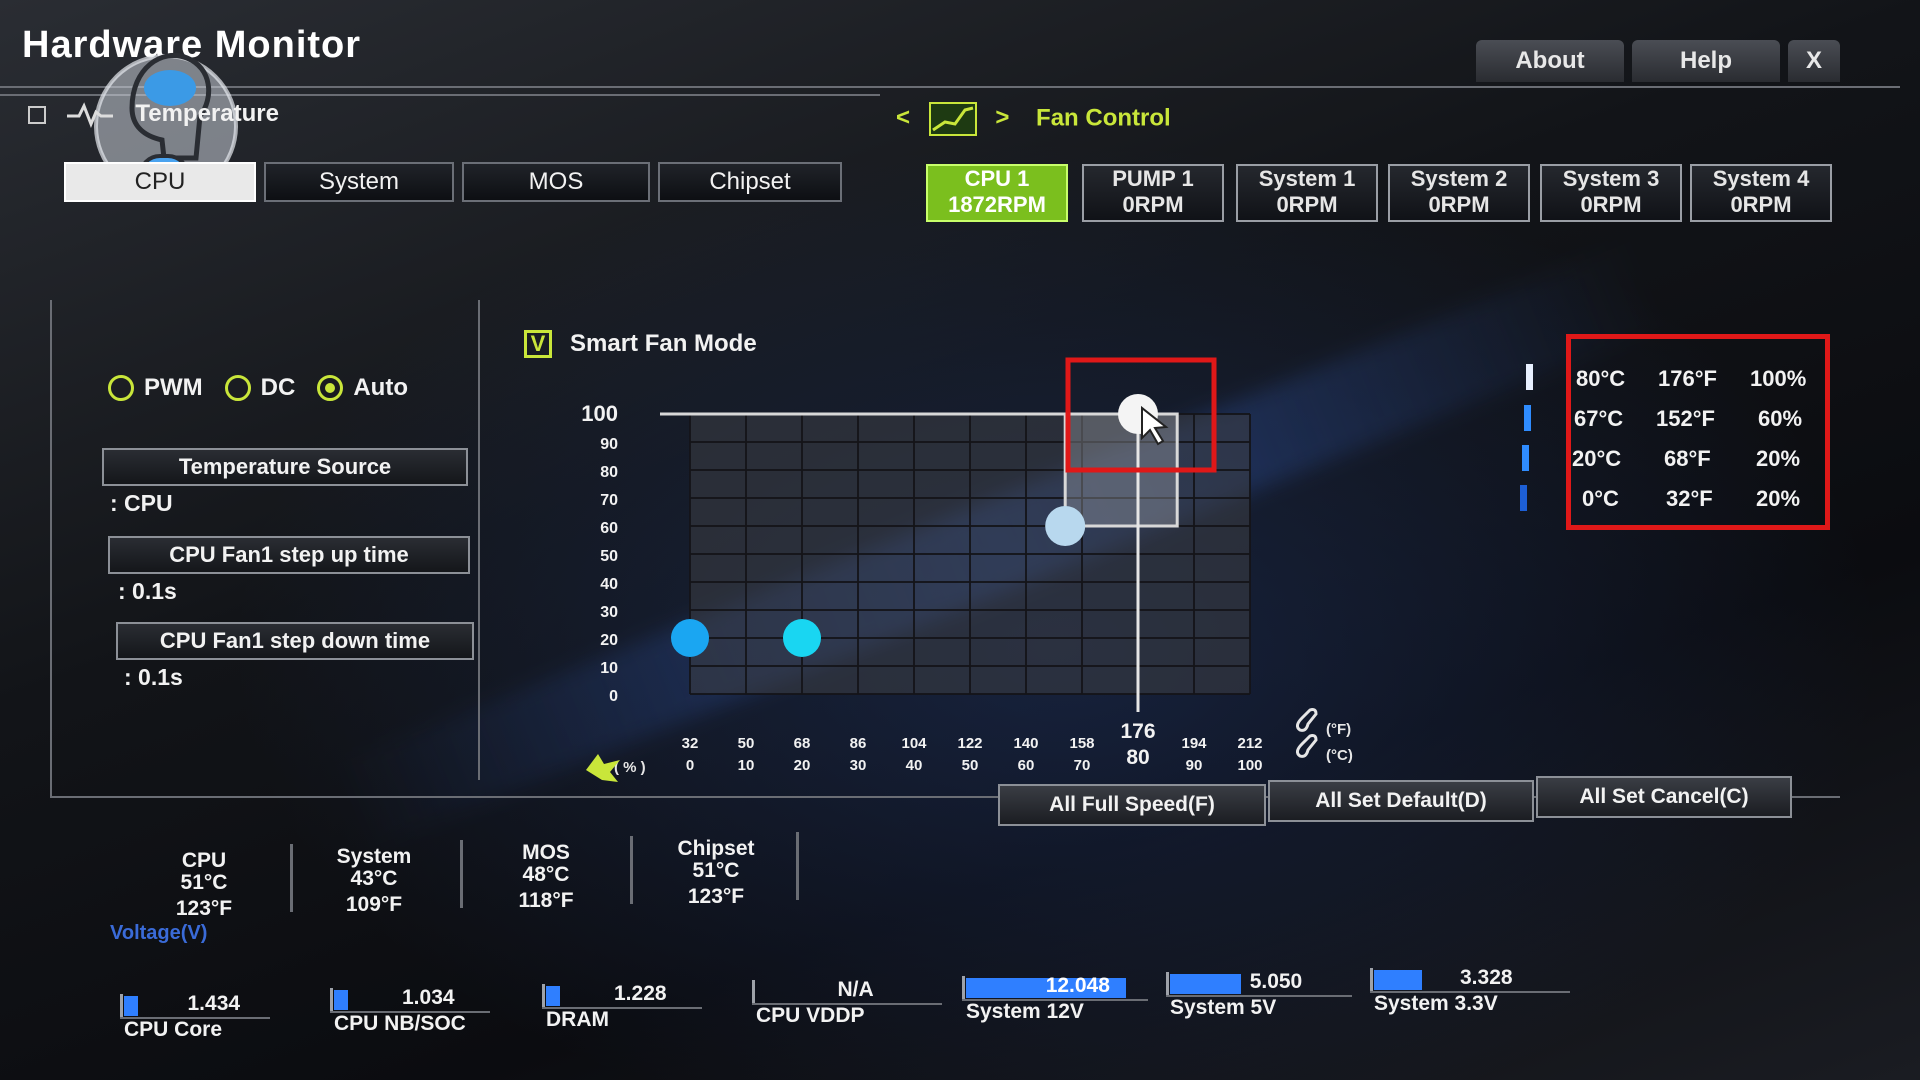 This screenshot has height=1080, width=1920. Describe the element at coordinates (1685, 418) in the screenshot. I see `curve-fahrenheit: 152°F` at that location.